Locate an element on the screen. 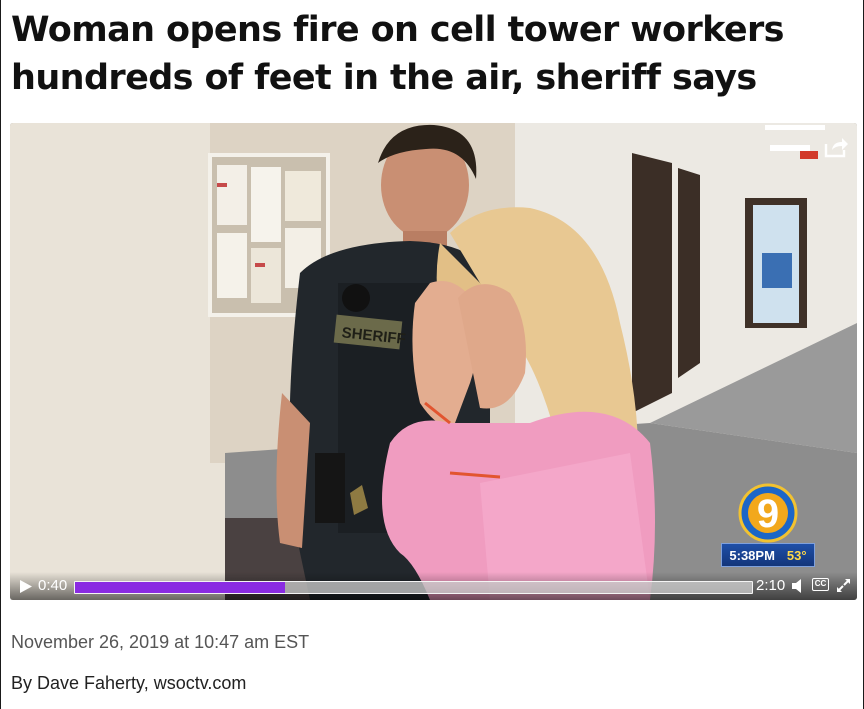  share-icon is located at coordinates (836, 148).